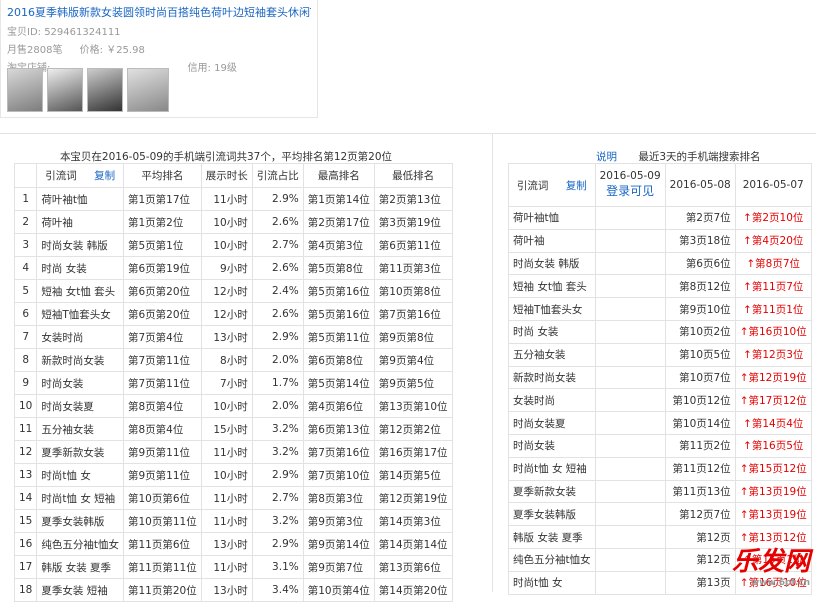 This screenshot has height=602, width=816. Describe the element at coordinates (413, 360) in the screenshot. I see `row-worst-rank: 第9页第4位` at that location.